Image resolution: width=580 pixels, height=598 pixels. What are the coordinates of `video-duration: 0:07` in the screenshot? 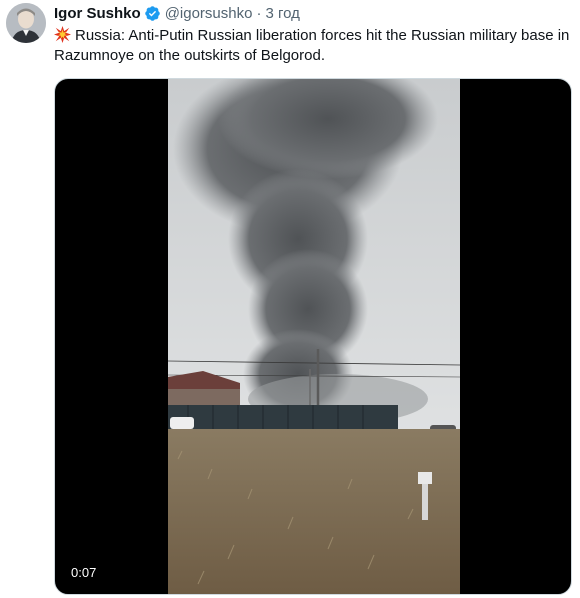 It's located at (84, 573).